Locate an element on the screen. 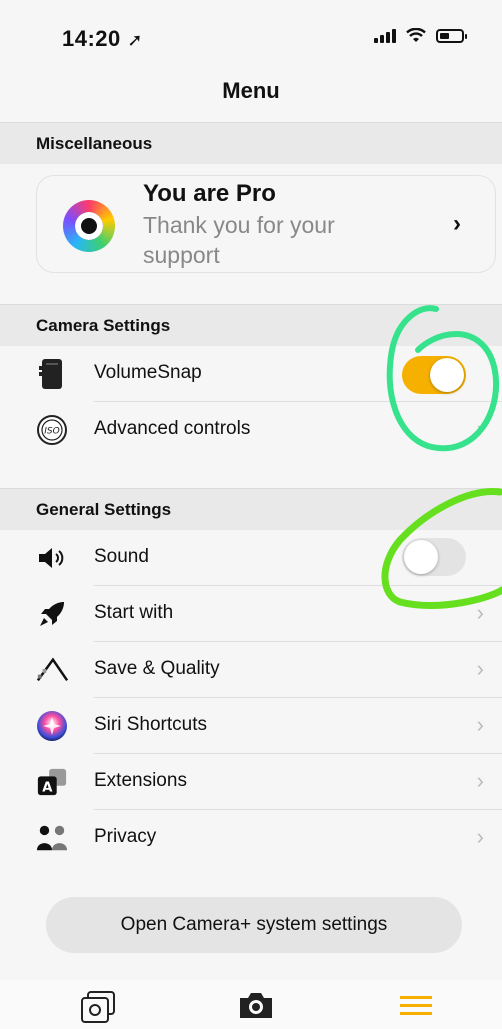  siri-icon is located at coordinates (52, 726).